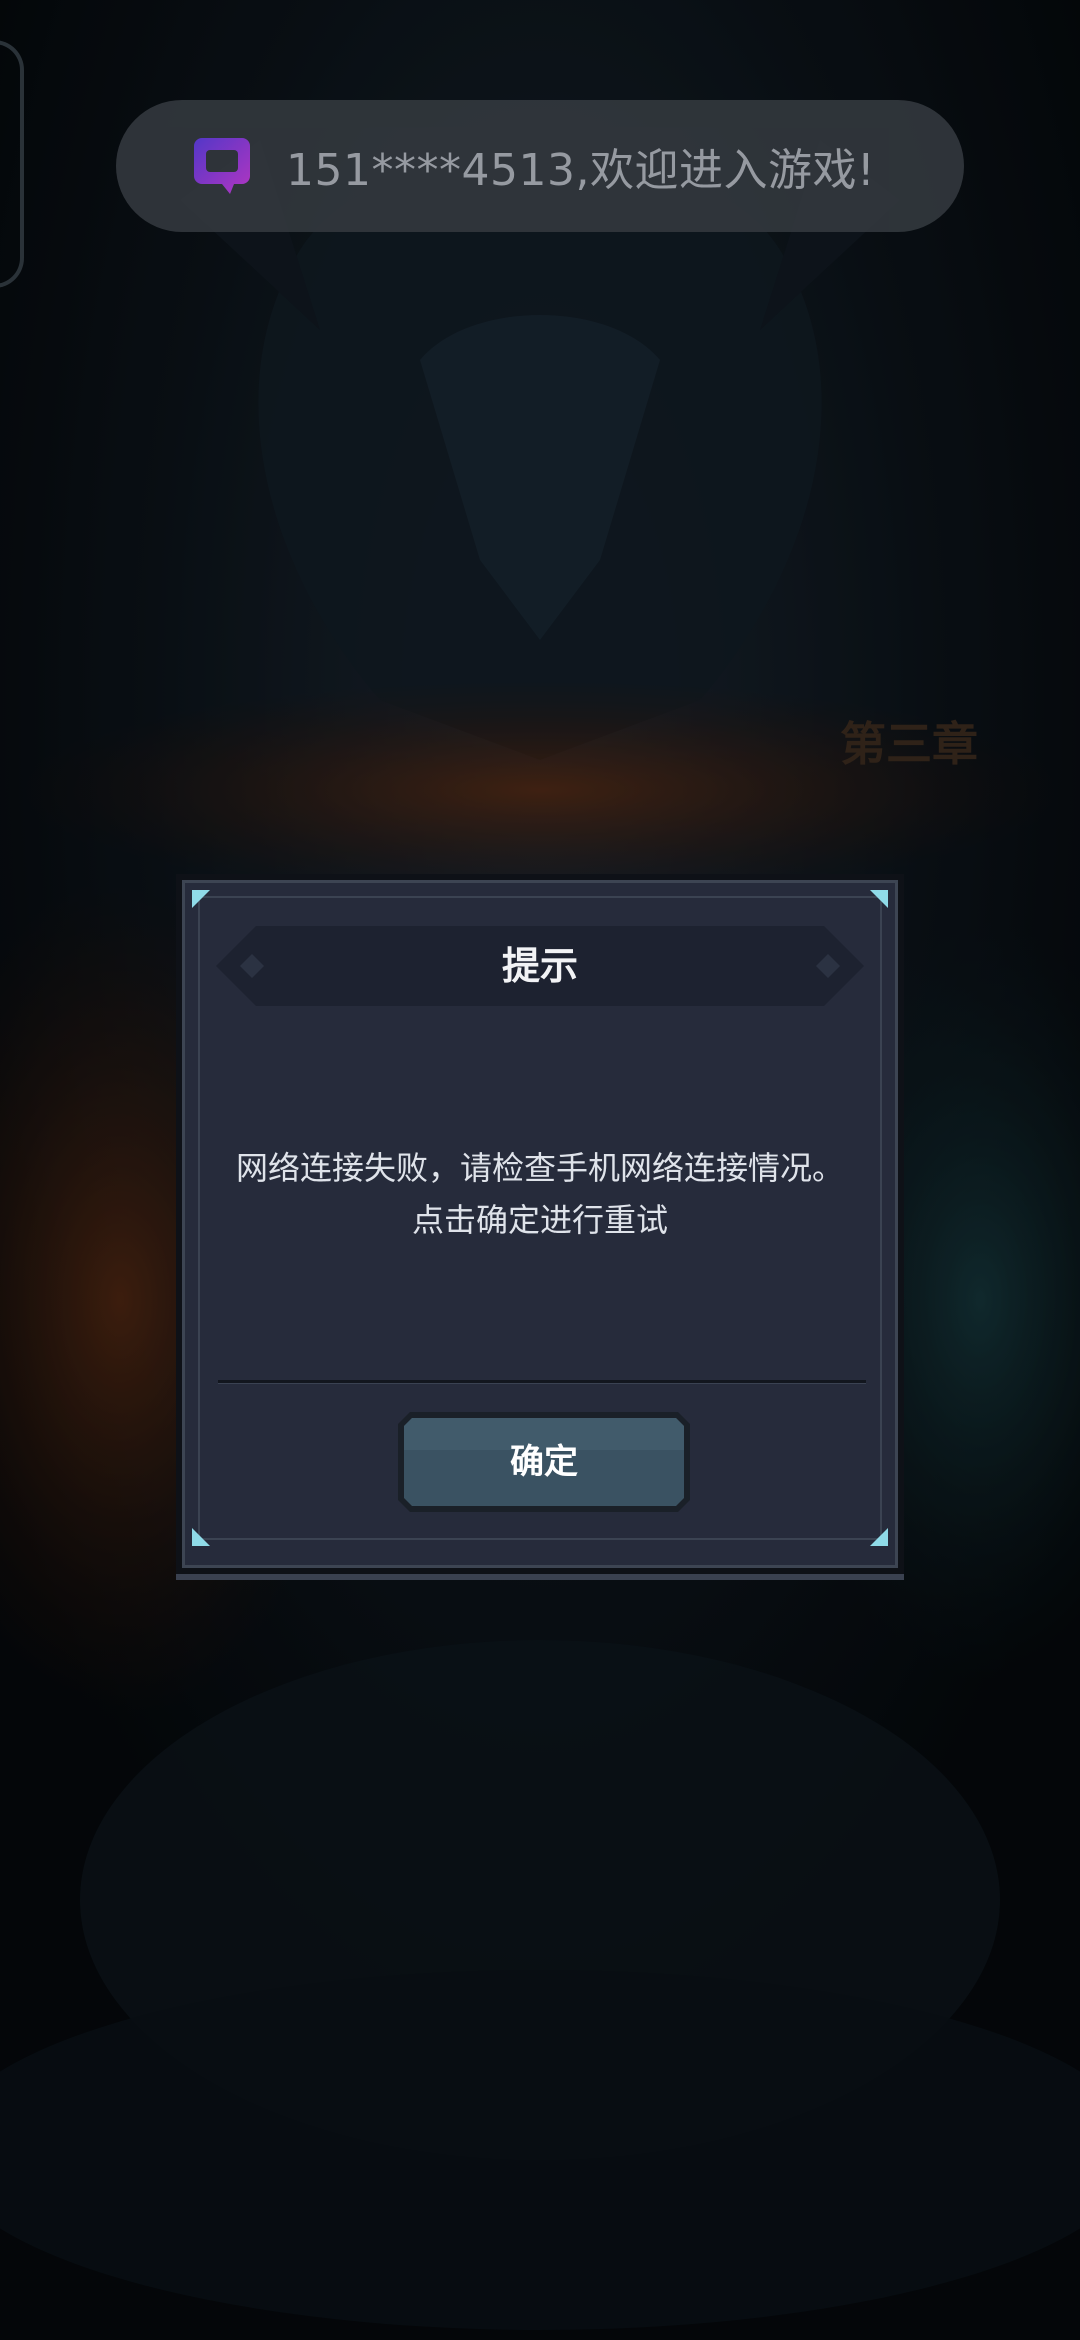  I want to click on left-edge-frame, so click(12, 164).